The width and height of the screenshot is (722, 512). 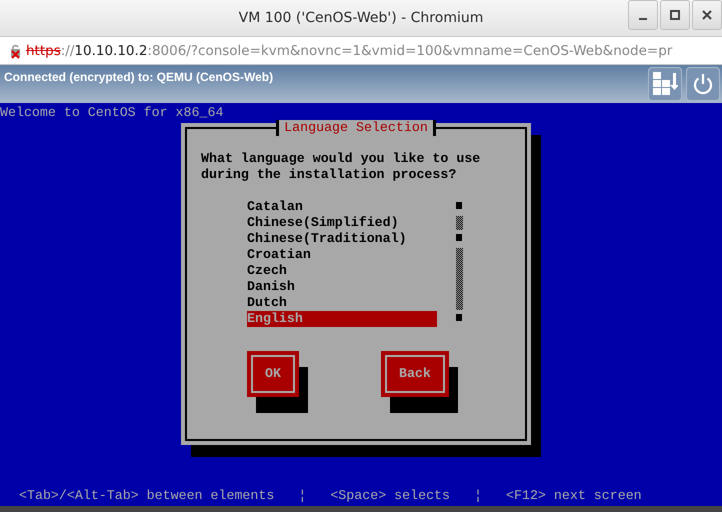 I want to click on maximize-icon, so click(x=675, y=15).